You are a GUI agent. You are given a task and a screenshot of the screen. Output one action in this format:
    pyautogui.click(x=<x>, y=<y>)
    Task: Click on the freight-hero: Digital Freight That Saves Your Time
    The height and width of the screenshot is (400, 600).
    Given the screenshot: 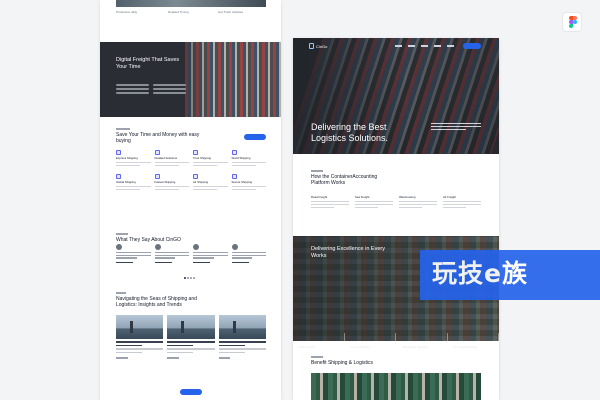 What is the action you would take?
    pyautogui.click(x=190, y=79)
    